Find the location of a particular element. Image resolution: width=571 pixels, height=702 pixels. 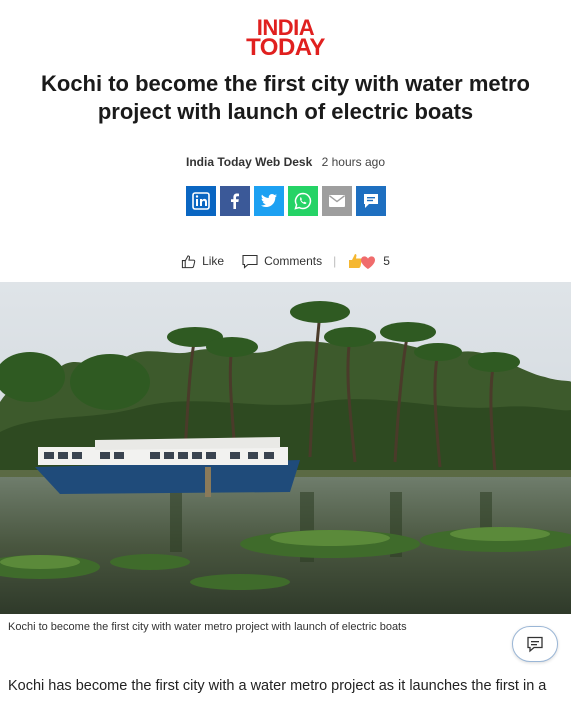

comment-icon is located at coordinates (250, 261).